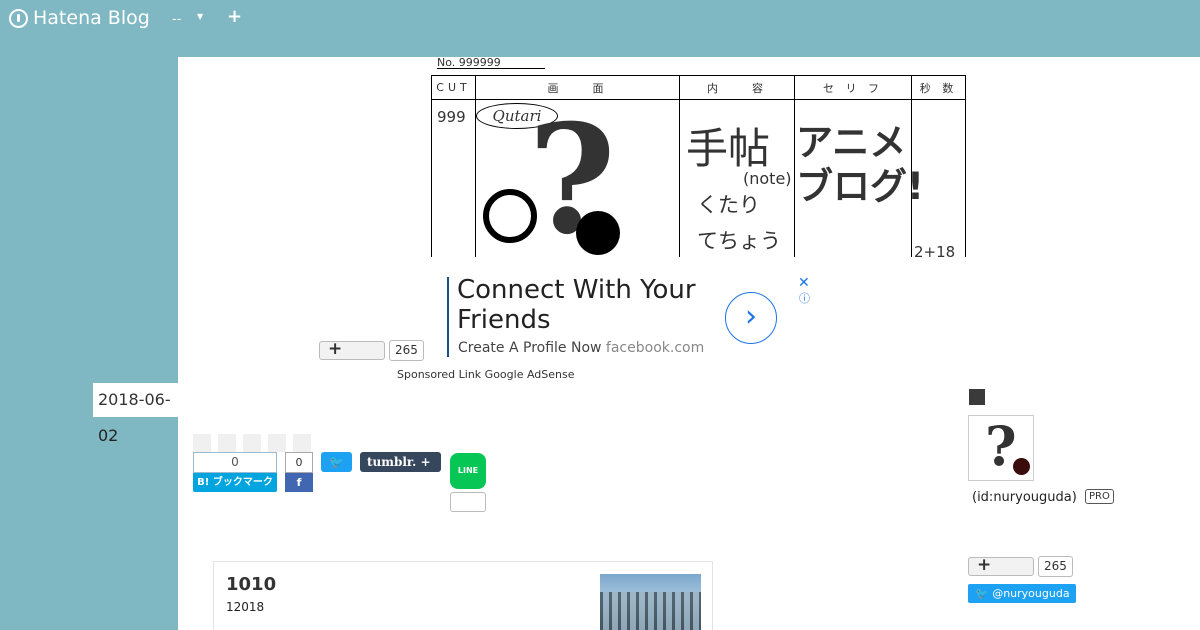  Describe the element at coordinates (486, 374) in the screenshot. I see `sponsored-link-label: Sponsored Link Google AdSense` at that location.